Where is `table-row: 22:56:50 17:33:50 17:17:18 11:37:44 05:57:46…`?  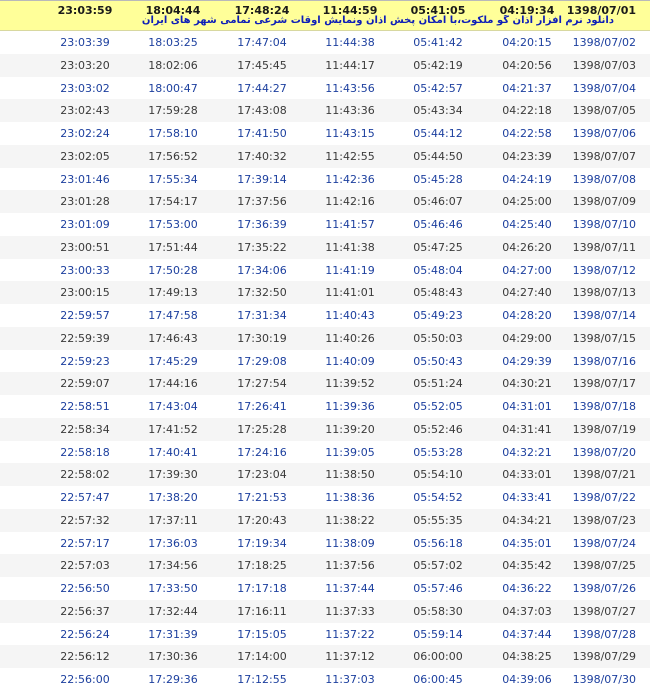
table-row: 22:56:50 17:33:50 17:17:18 11:37:44 05:57:46… is located at coordinates (325, 588).